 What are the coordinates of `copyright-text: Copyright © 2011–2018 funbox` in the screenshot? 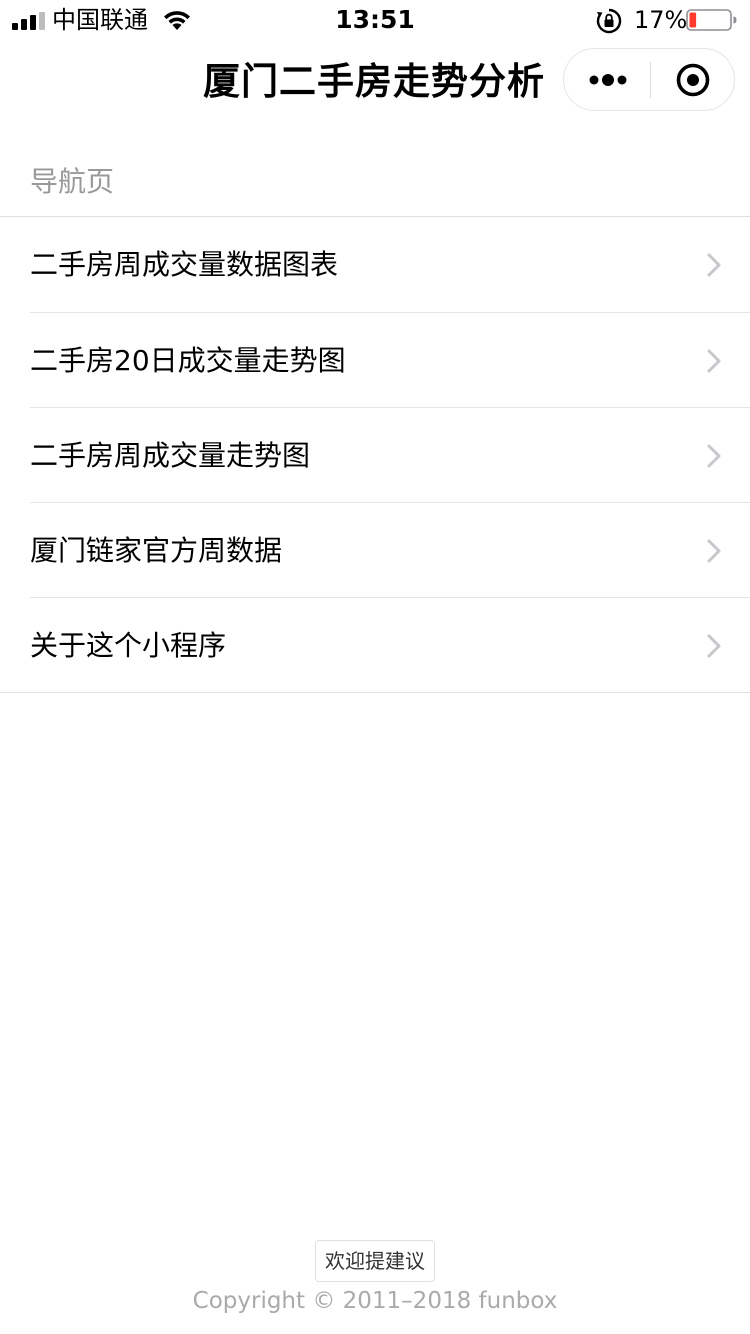 It's located at (375, 1301).